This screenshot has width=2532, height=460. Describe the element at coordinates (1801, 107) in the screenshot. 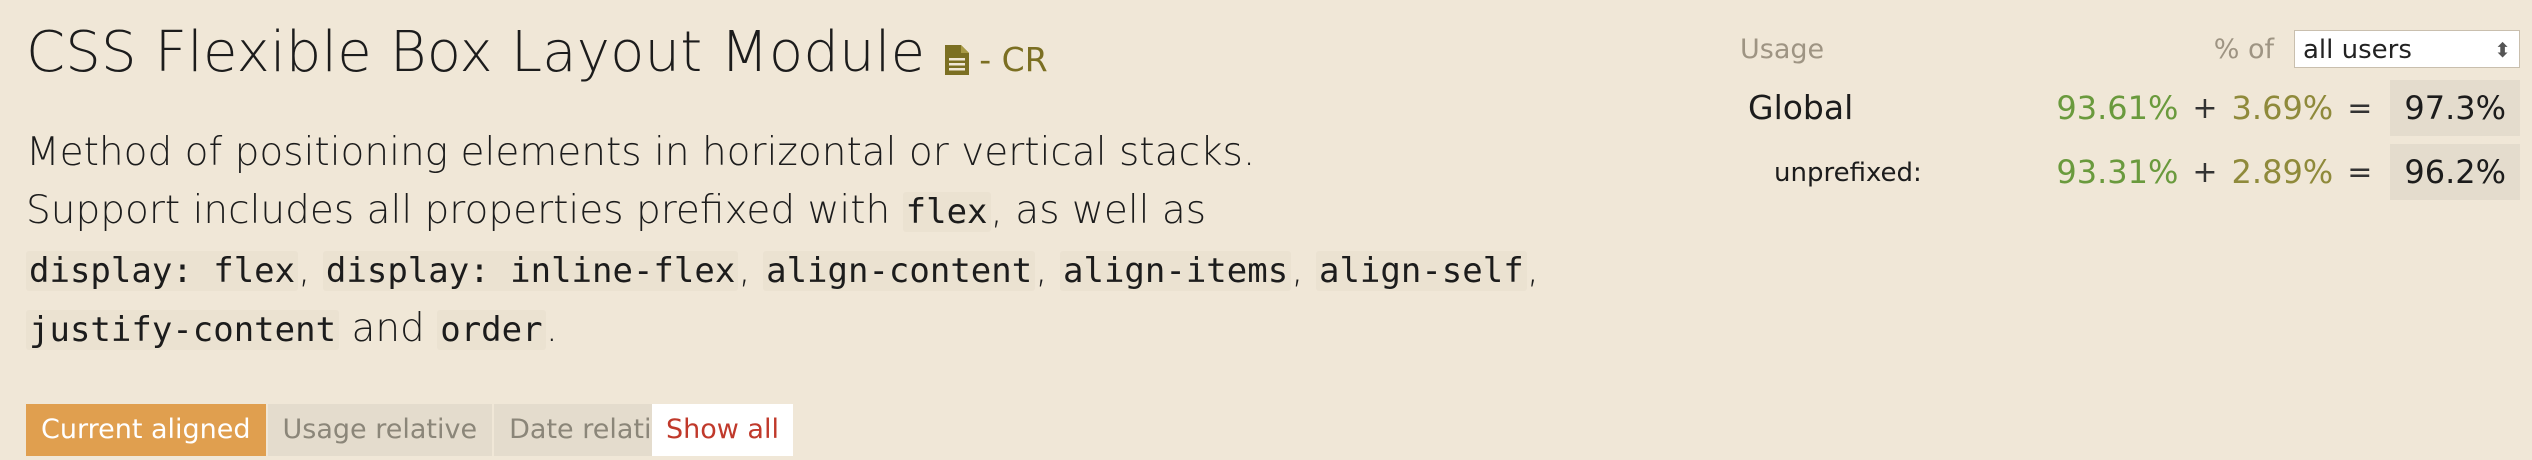

I see `global-label: Global` at that location.